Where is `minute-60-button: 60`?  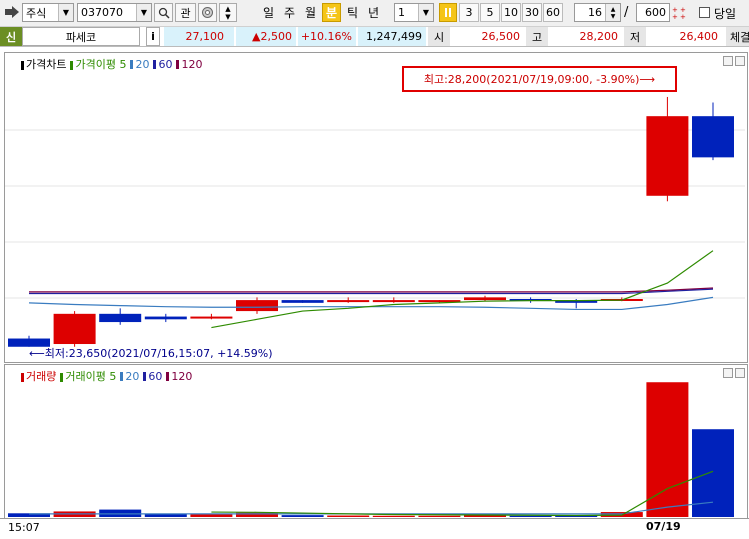
minute-60-button: 60 is located at coordinates (553, 12).